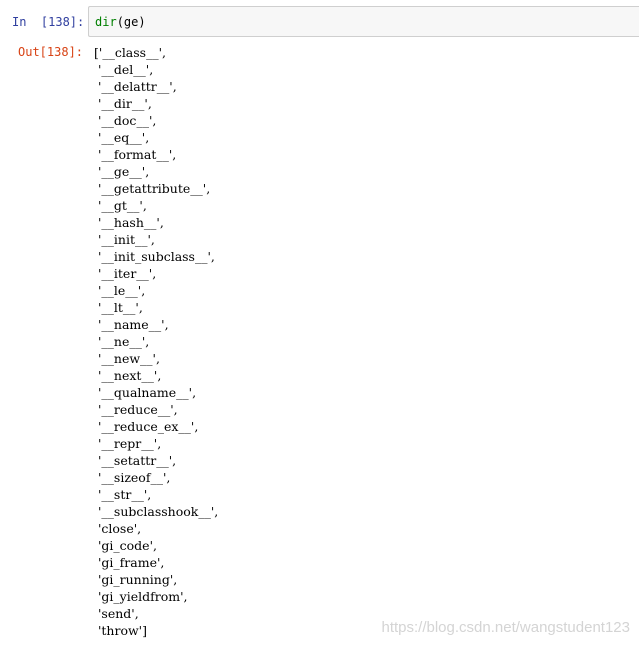  What do you see at coordinates (123, 494) in the screenshot?
I see `output-line: '__str__',` at bounding box center [123, 494].